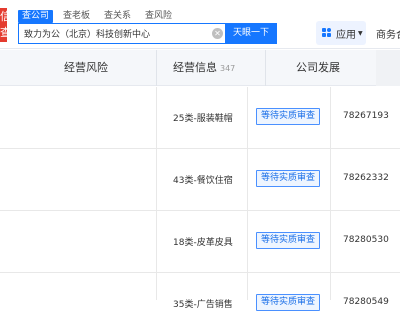 This screenshot has height=313, width=400. Describe the element at coordinates (36, 16) in the screenshot. I see `search-tab-company: 查公司` at that location.